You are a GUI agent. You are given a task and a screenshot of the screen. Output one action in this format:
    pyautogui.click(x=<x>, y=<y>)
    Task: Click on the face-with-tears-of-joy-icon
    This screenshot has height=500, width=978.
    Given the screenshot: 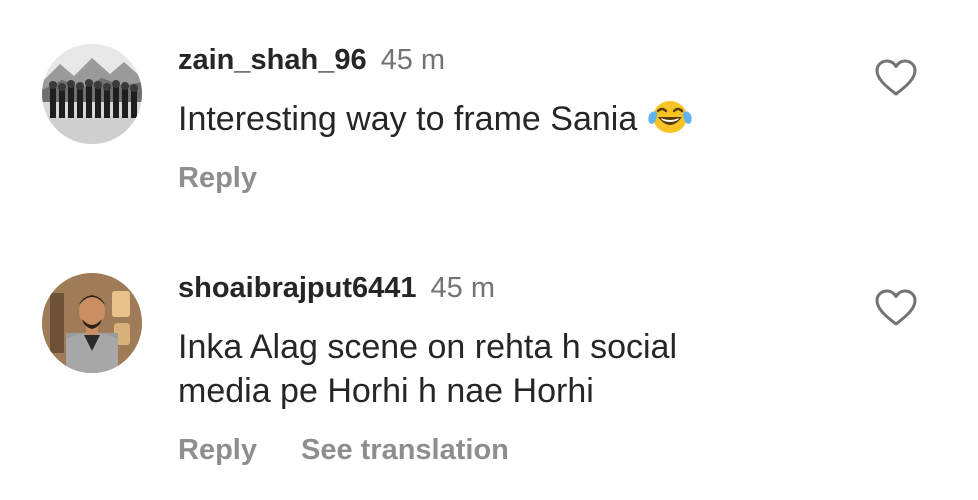 What is the action you would take?
    pyautogui.click(x=670, y=121)
    